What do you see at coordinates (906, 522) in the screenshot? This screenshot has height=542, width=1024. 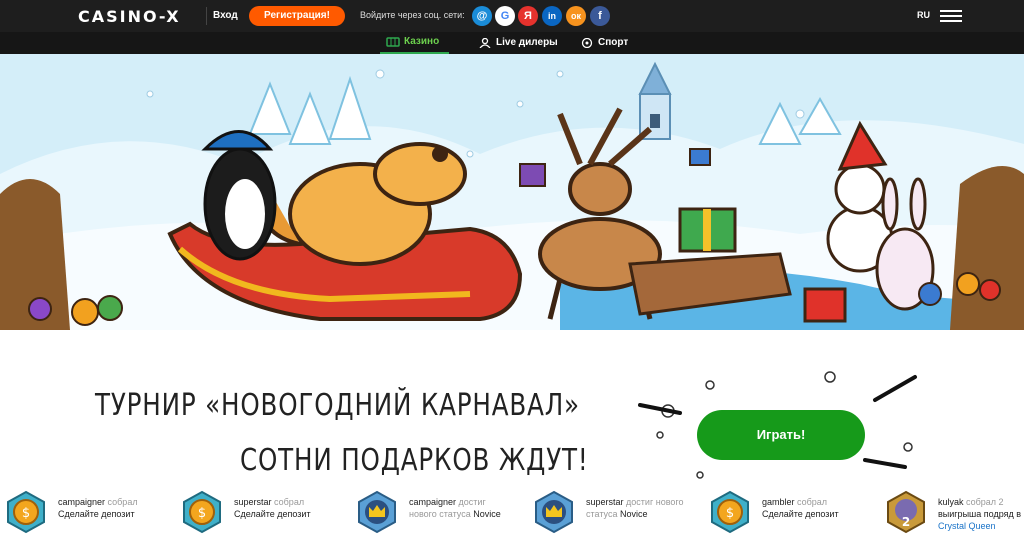 I see `svg-text: 2` at bounding box center [906, 522].